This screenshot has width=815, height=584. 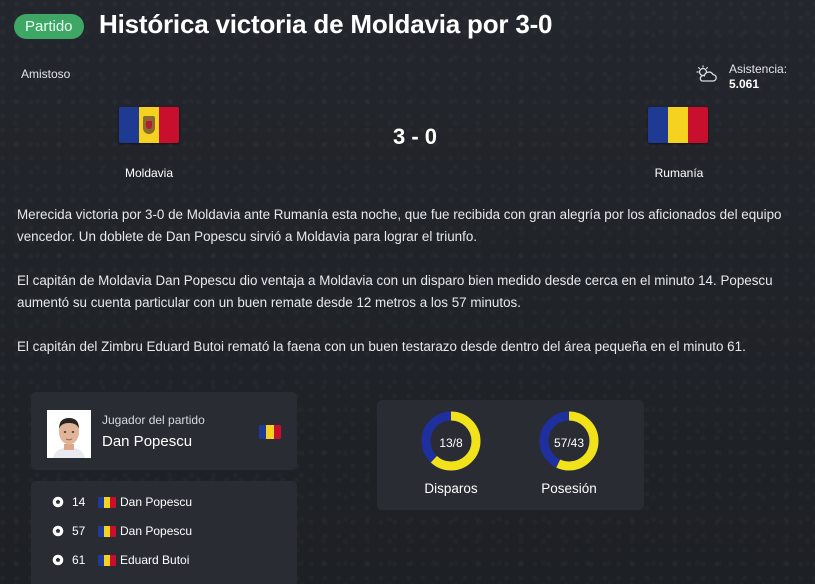 What do you see at coordinates (415, 136) in the screenshot?
I see `match-score: 3 - 0` at bounding box center [415, 136].